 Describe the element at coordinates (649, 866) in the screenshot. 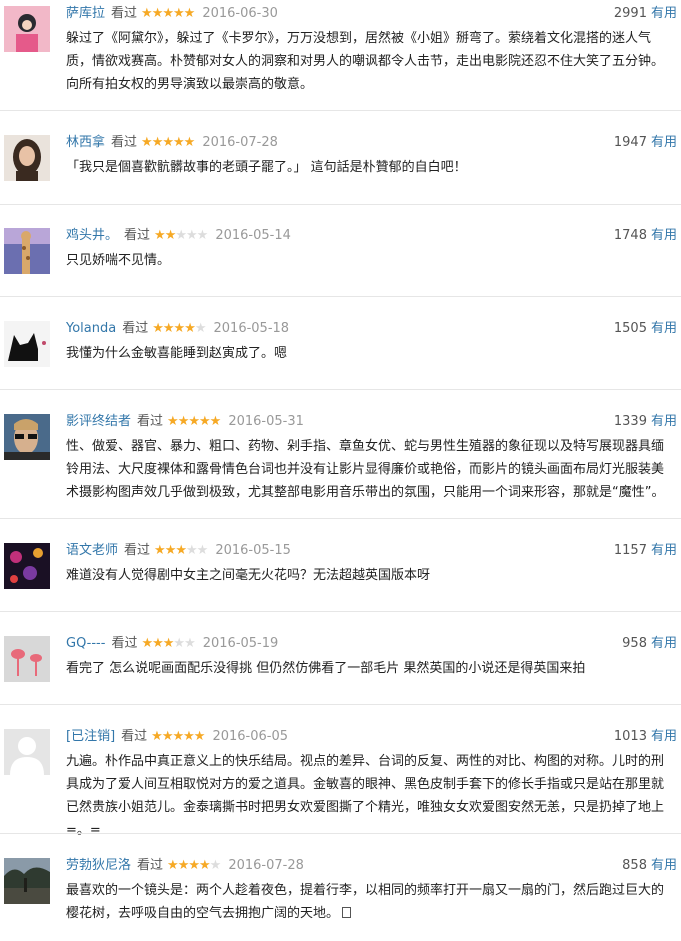

I see `vote-area: 858 有用` at that location.